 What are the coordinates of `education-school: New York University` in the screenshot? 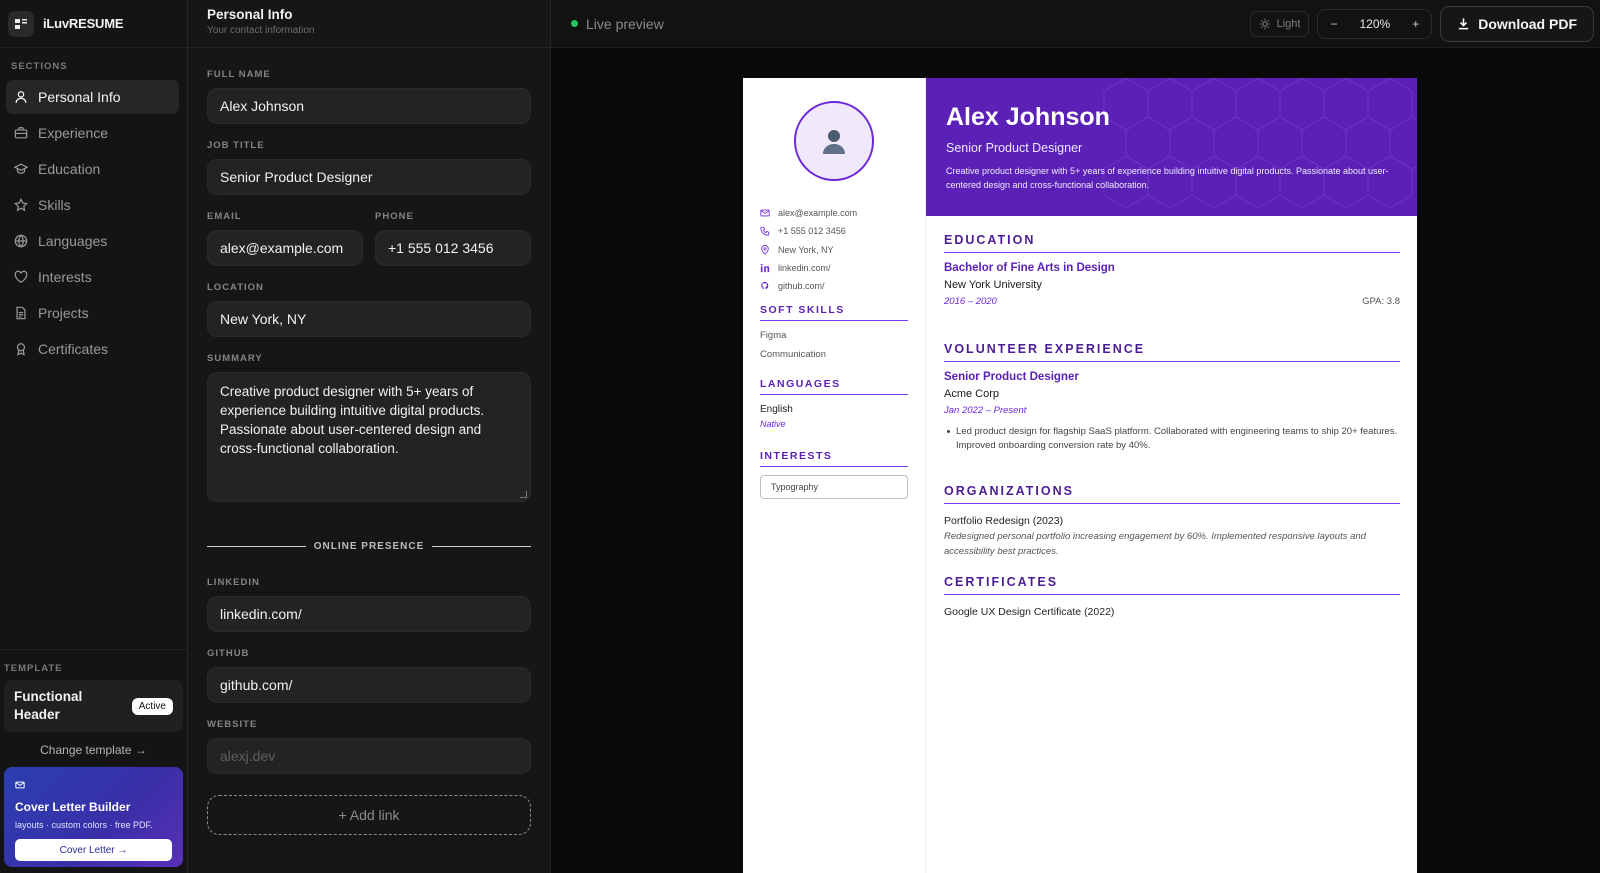 It's located at (993, 285).